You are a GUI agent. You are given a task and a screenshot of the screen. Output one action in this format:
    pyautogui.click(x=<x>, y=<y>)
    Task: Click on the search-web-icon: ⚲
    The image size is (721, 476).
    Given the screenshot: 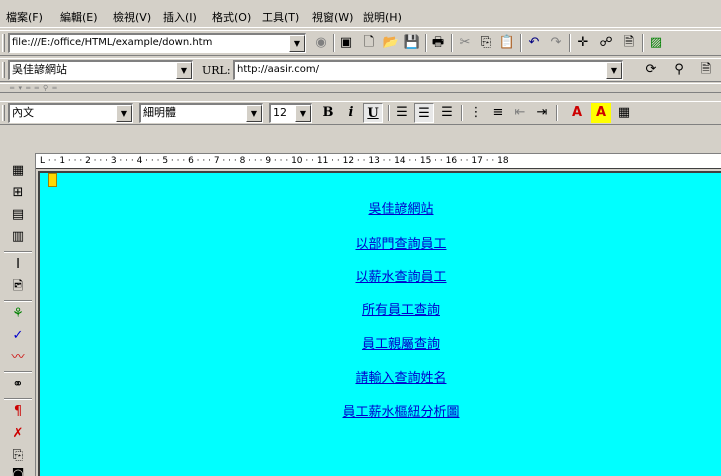 What is the action you would take?
    pyautogui.click(x=679, y=70)
    